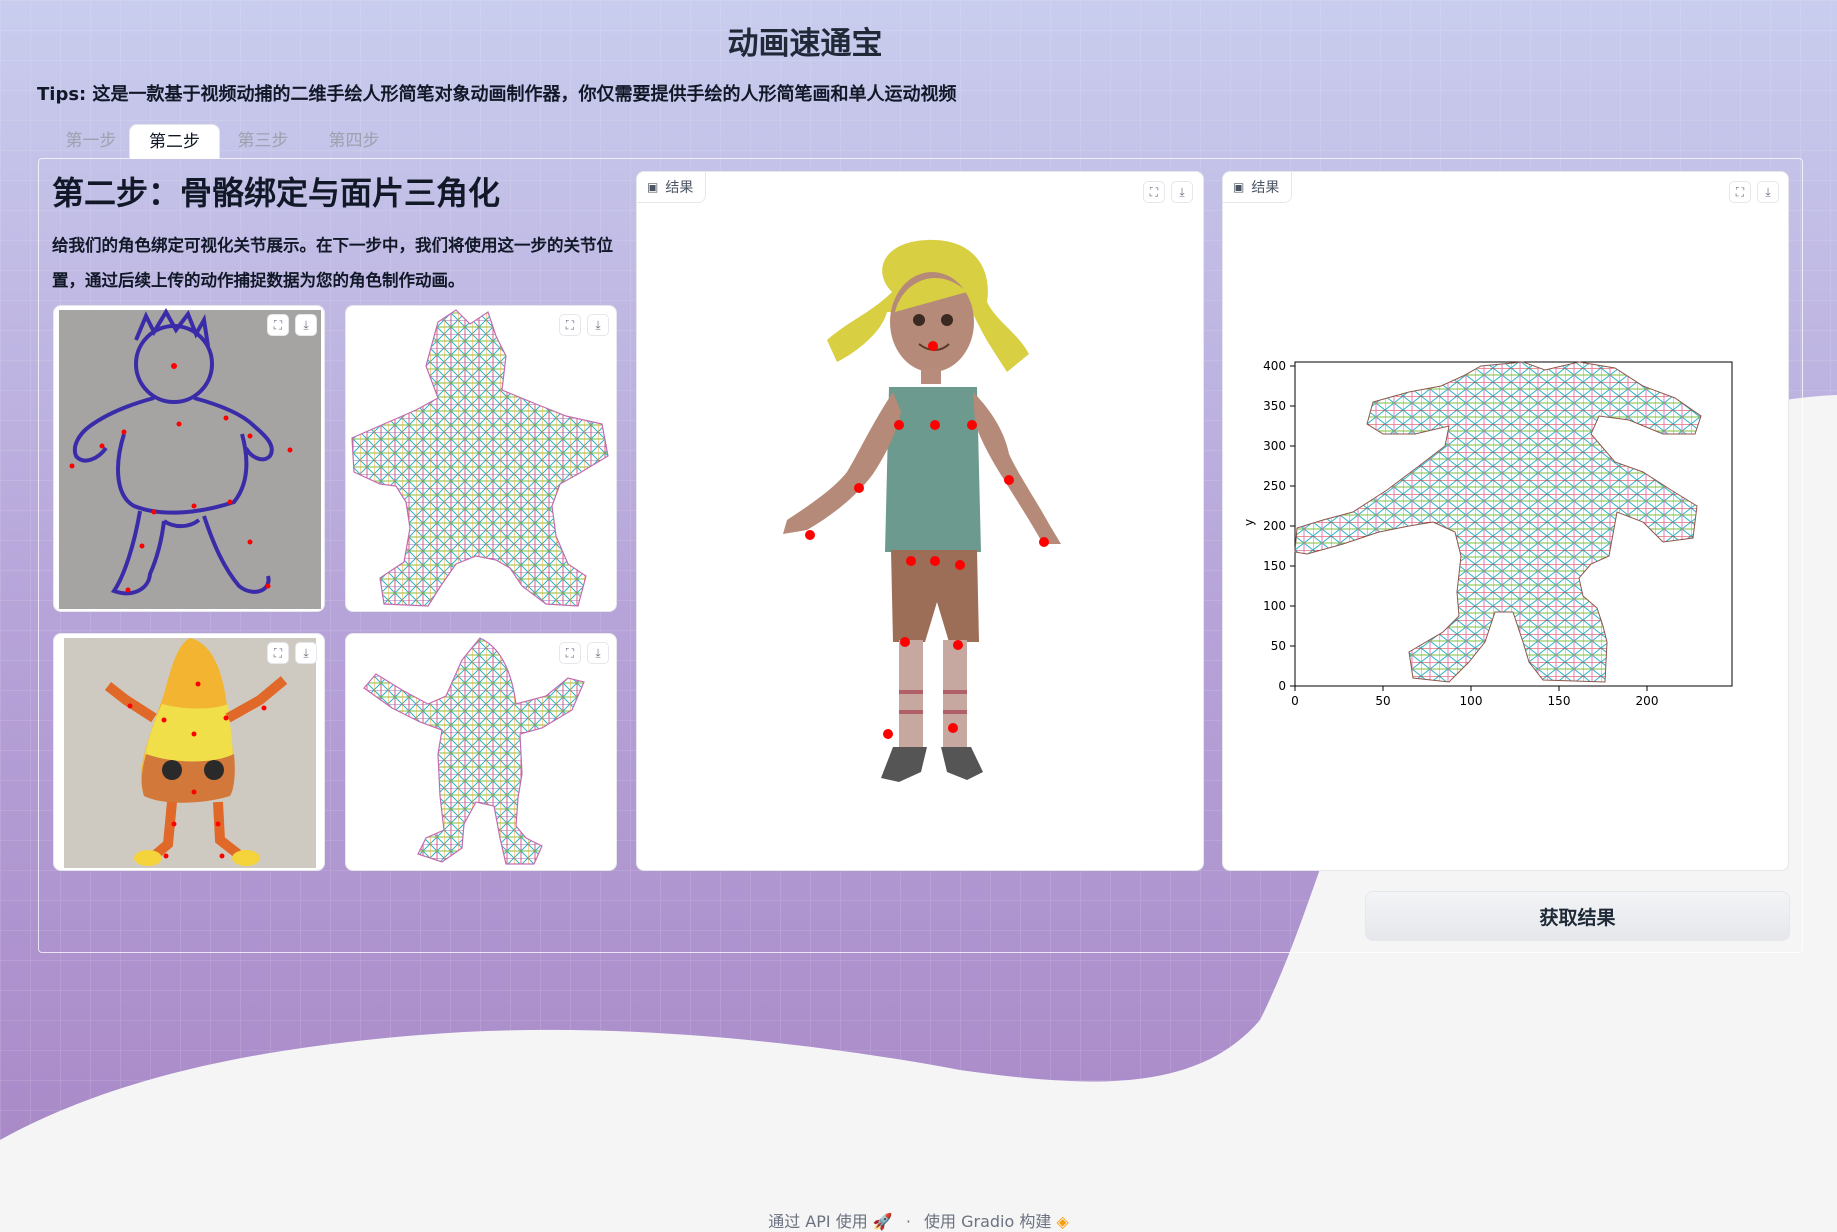 The width and height of the screenshot is (1837, 1232). I want to click on gallery-image-drawing-1: ⛶ ⤓, so click(189, 458).